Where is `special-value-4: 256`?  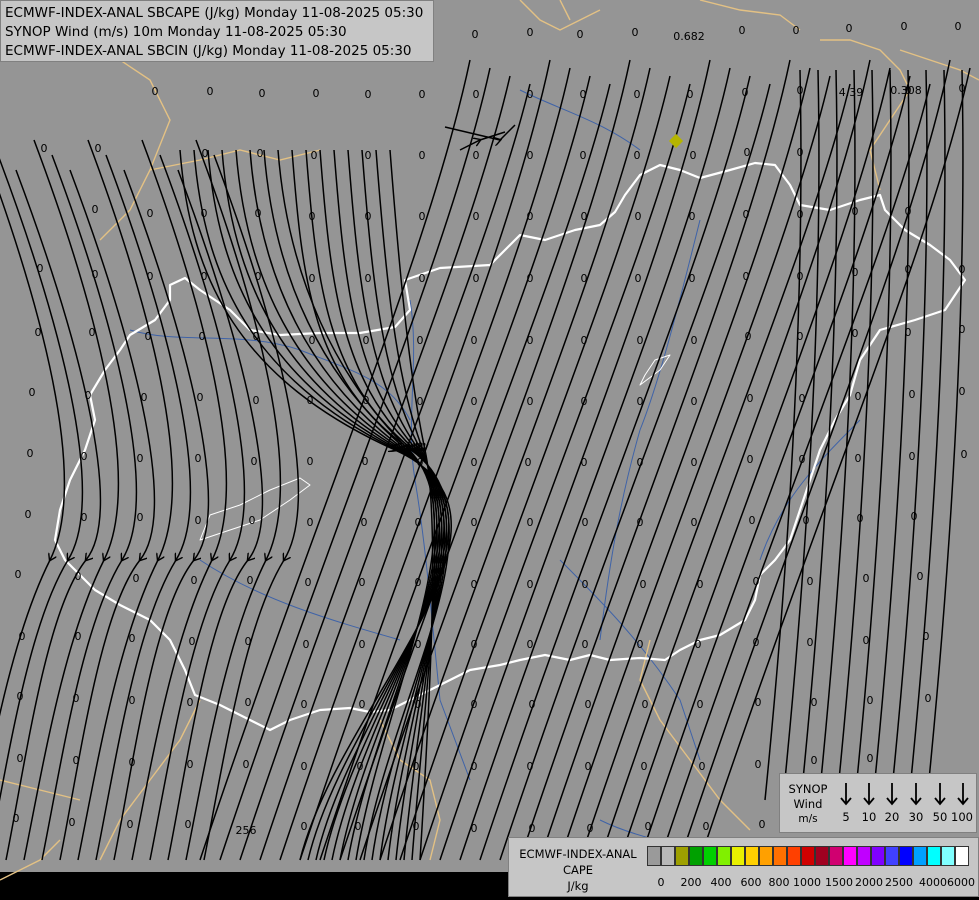 special-value-4: 256 is located at coordinates (246, 830).